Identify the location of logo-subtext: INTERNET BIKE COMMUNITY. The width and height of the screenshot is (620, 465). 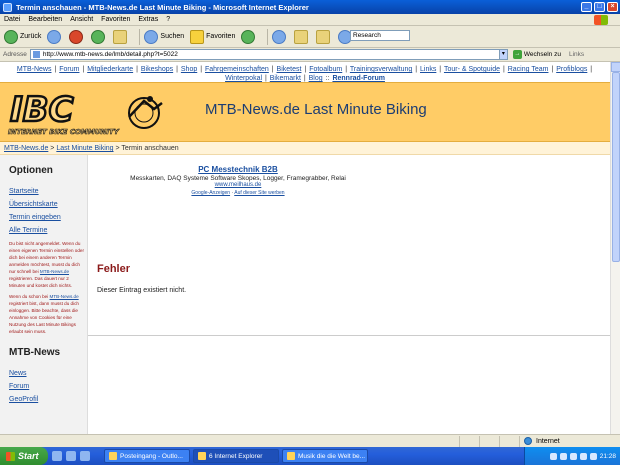
(64, 132).